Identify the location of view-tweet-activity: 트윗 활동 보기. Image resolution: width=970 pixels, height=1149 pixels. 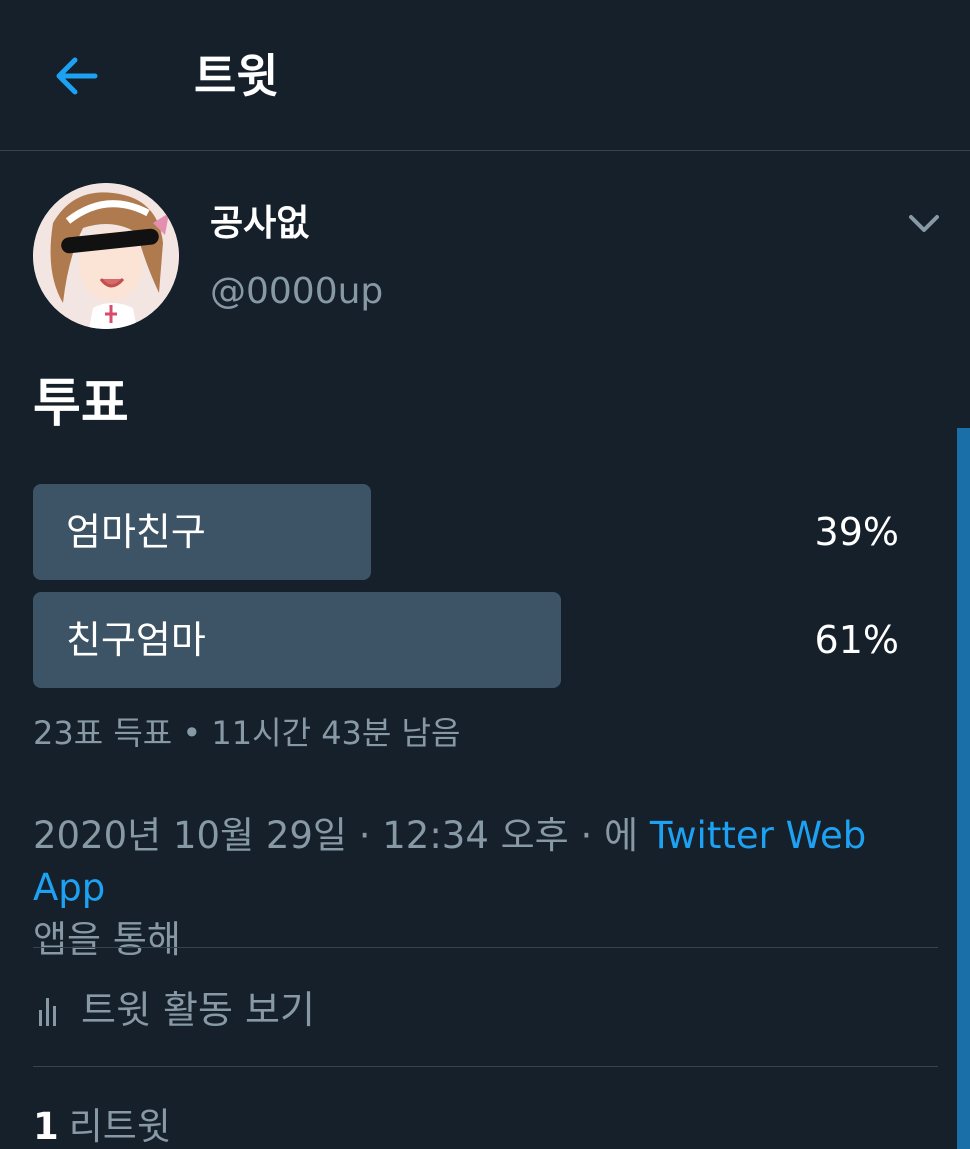
(174, 1010).